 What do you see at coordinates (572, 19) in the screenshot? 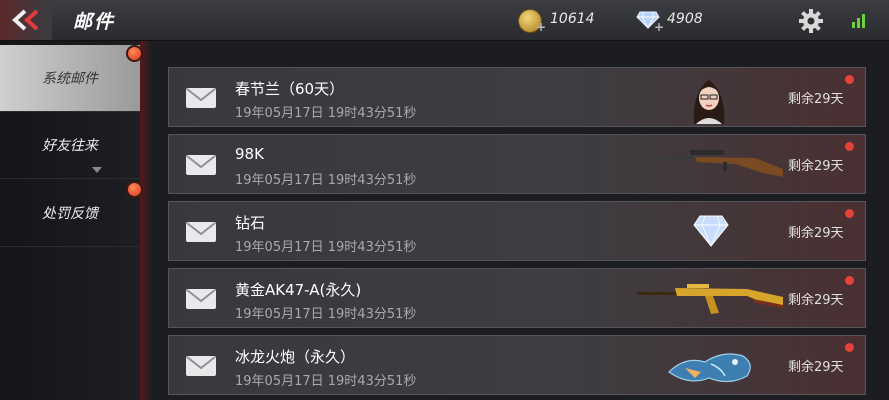
I see `coin-balance: 10614` at bounding box center [572, 19].